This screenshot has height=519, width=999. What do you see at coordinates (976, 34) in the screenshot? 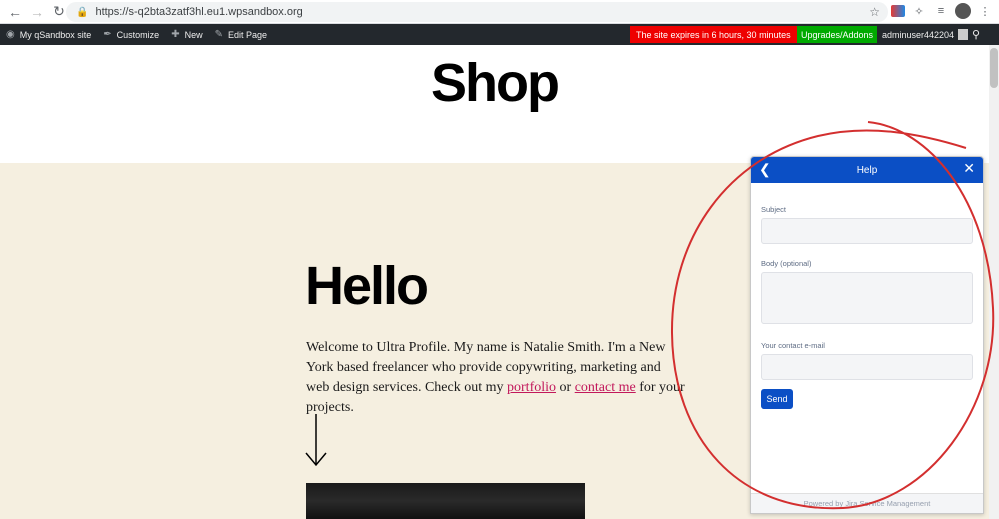
I see `search-icon: ⚲` at bounding box center [976, 34].